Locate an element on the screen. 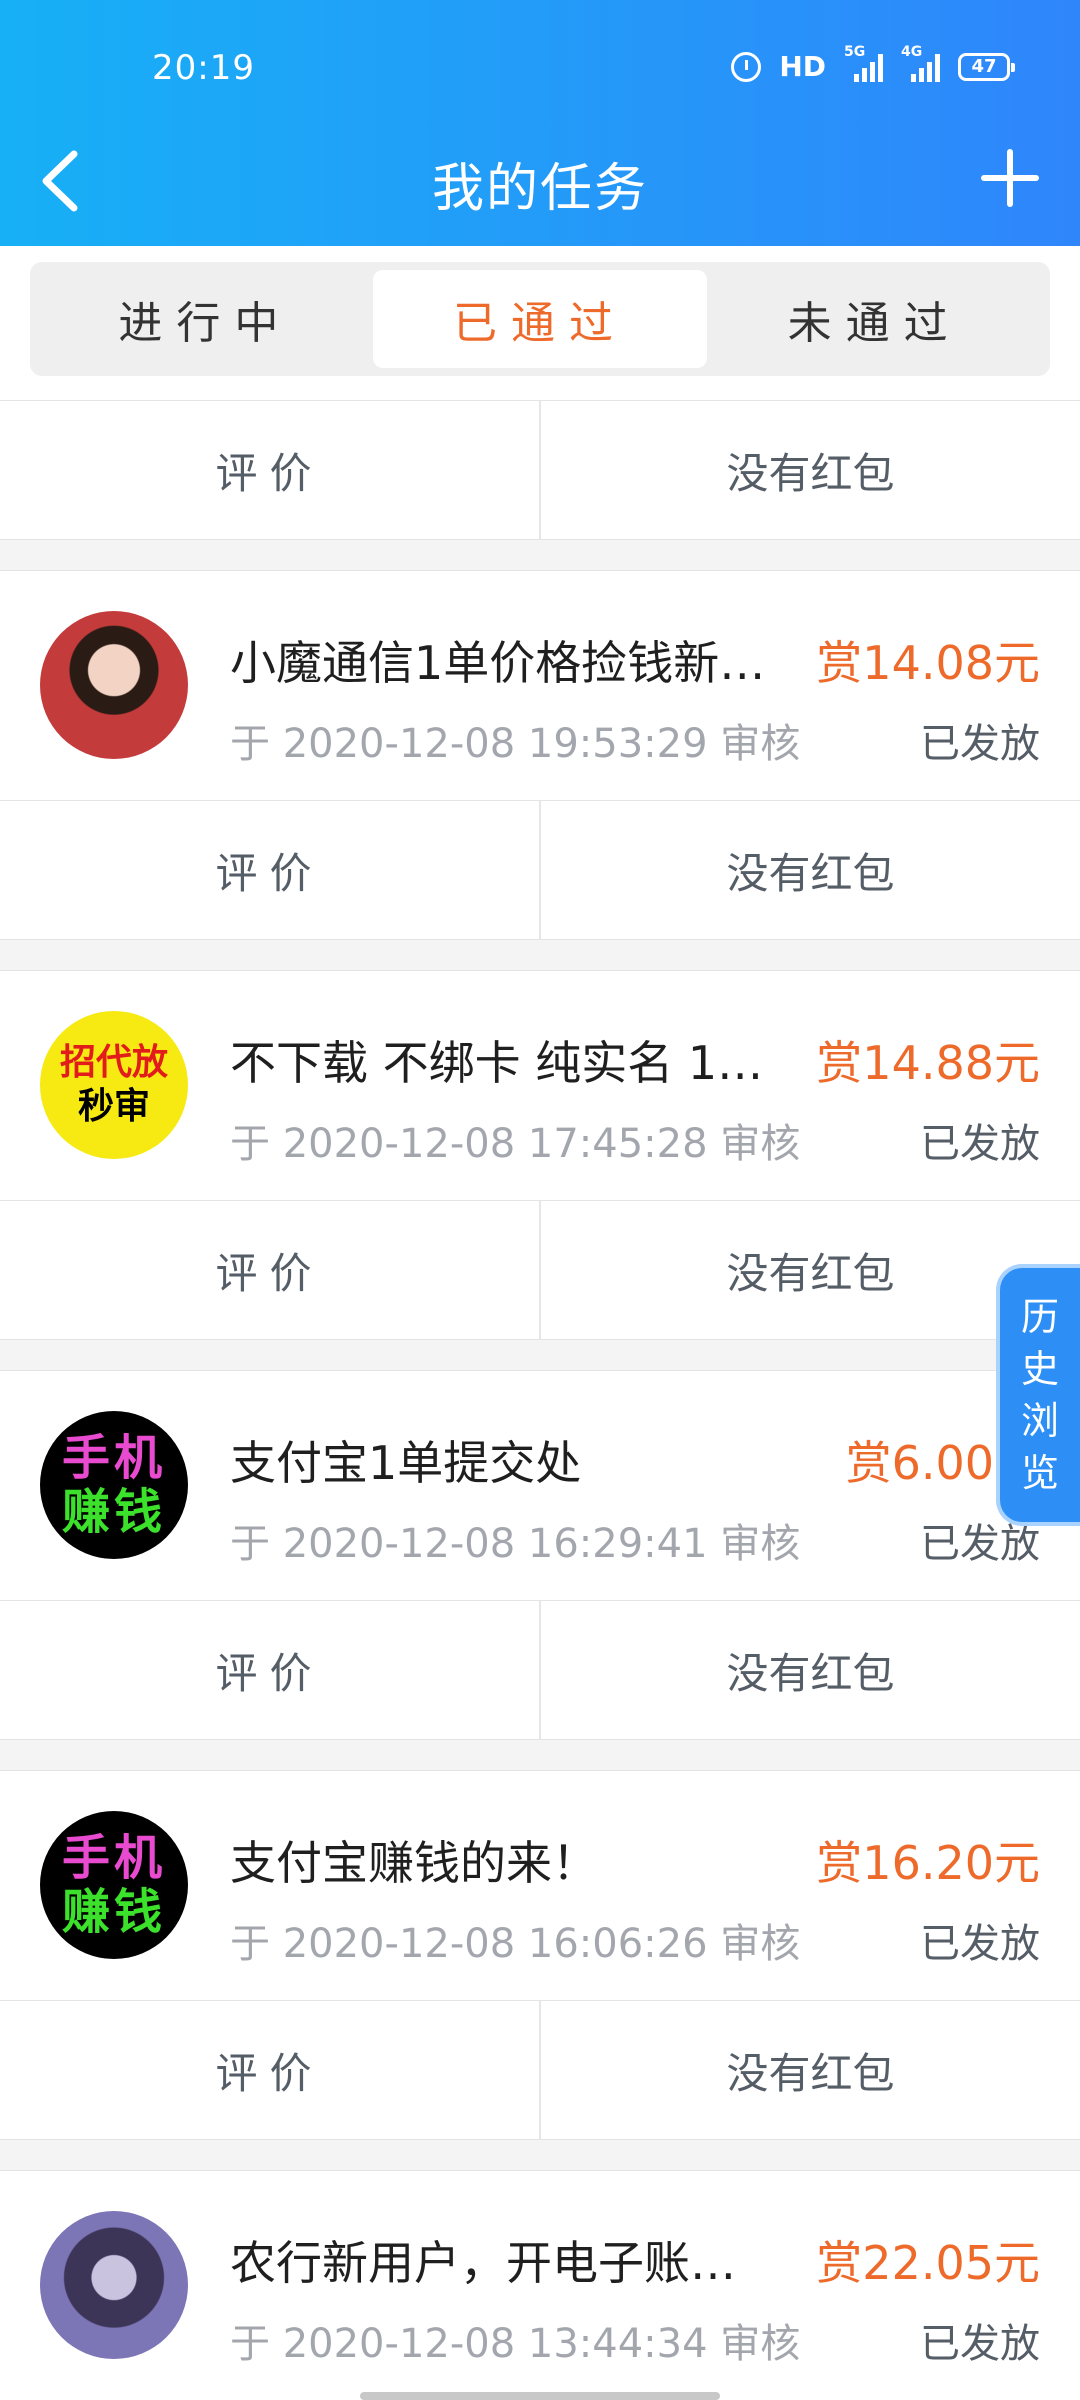 This screenshot has width=1080, height=2400. task-reward: 赏14.08元 is located at coordinates (928, 663).